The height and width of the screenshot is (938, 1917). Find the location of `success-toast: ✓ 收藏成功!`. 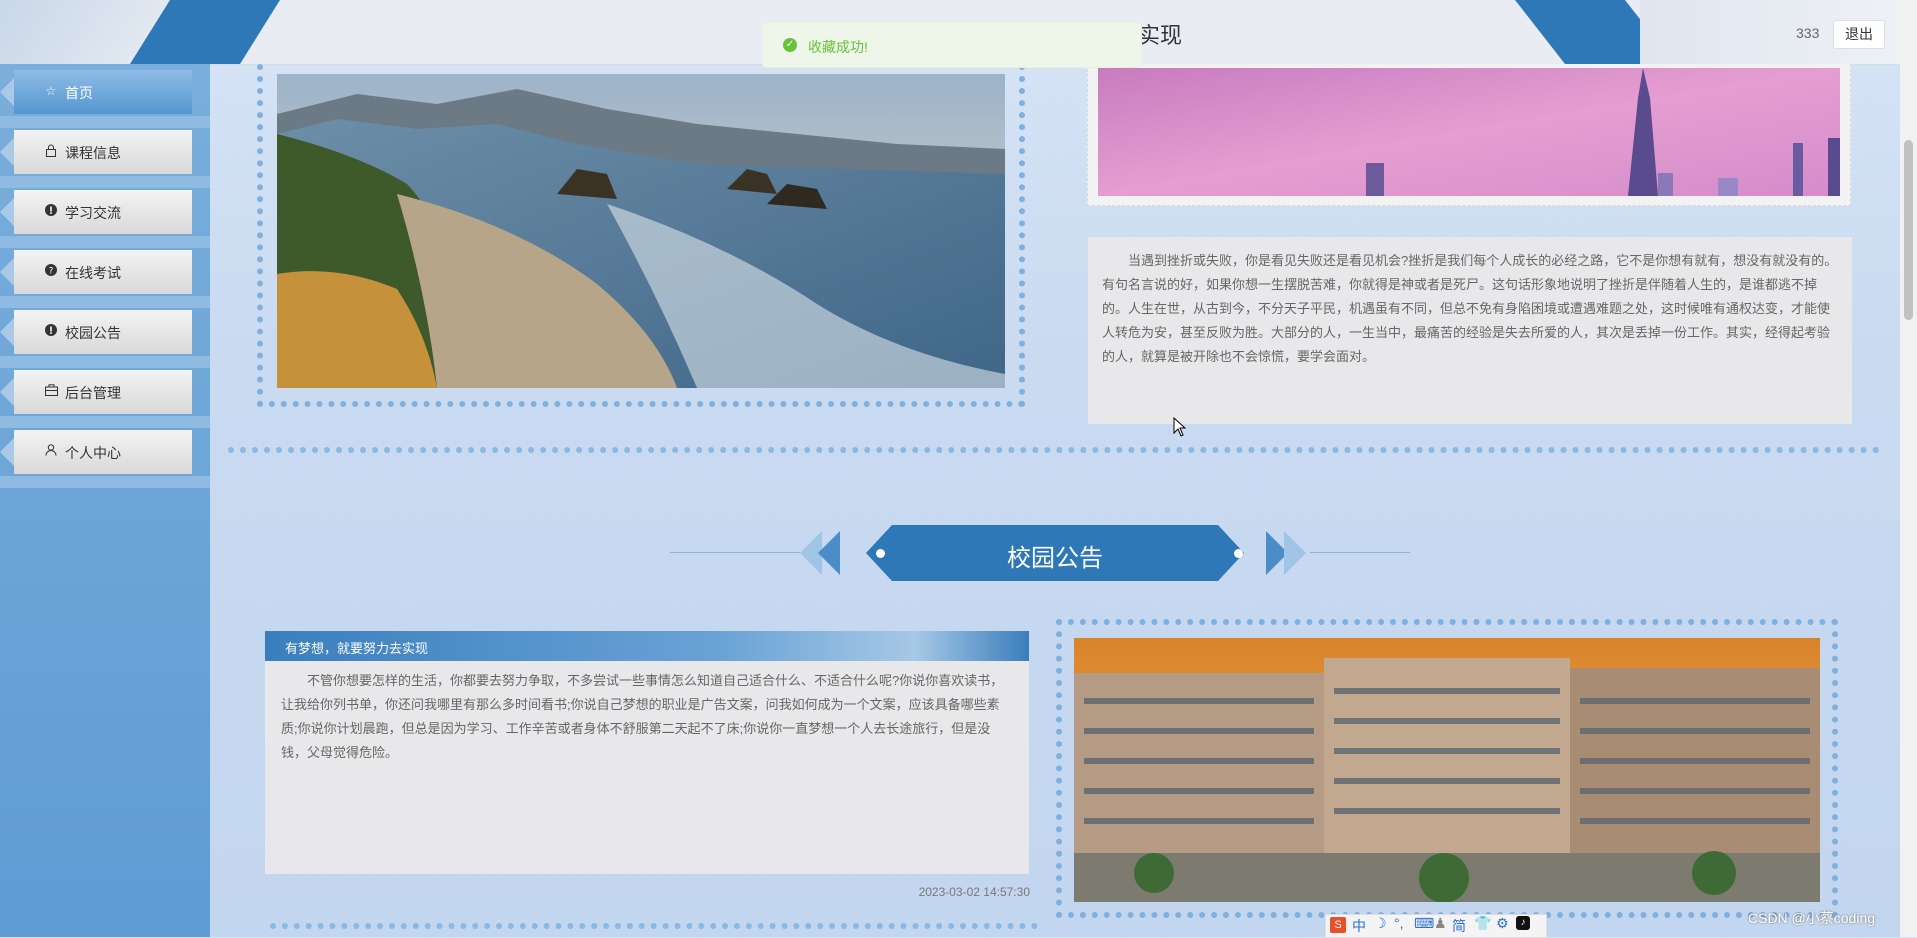

success-toast: ✓ 收藏成功! is located at coordinates (952, 45).